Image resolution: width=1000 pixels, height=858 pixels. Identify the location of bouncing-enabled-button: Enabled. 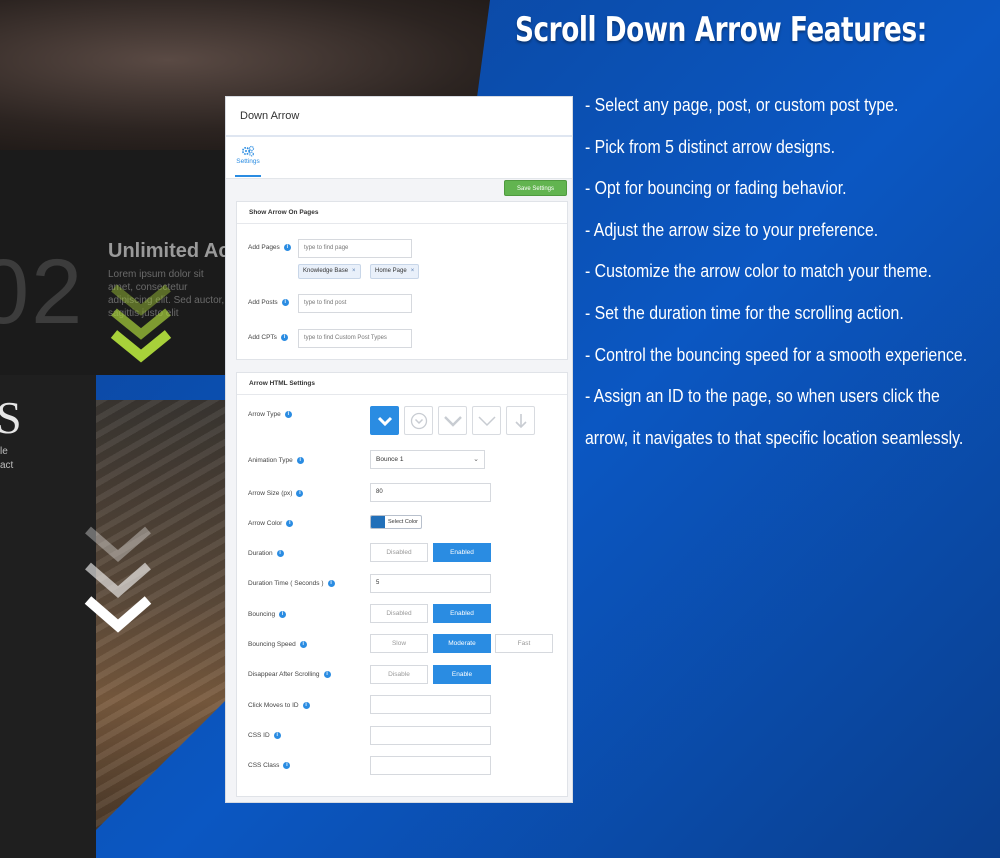
(462, 613).